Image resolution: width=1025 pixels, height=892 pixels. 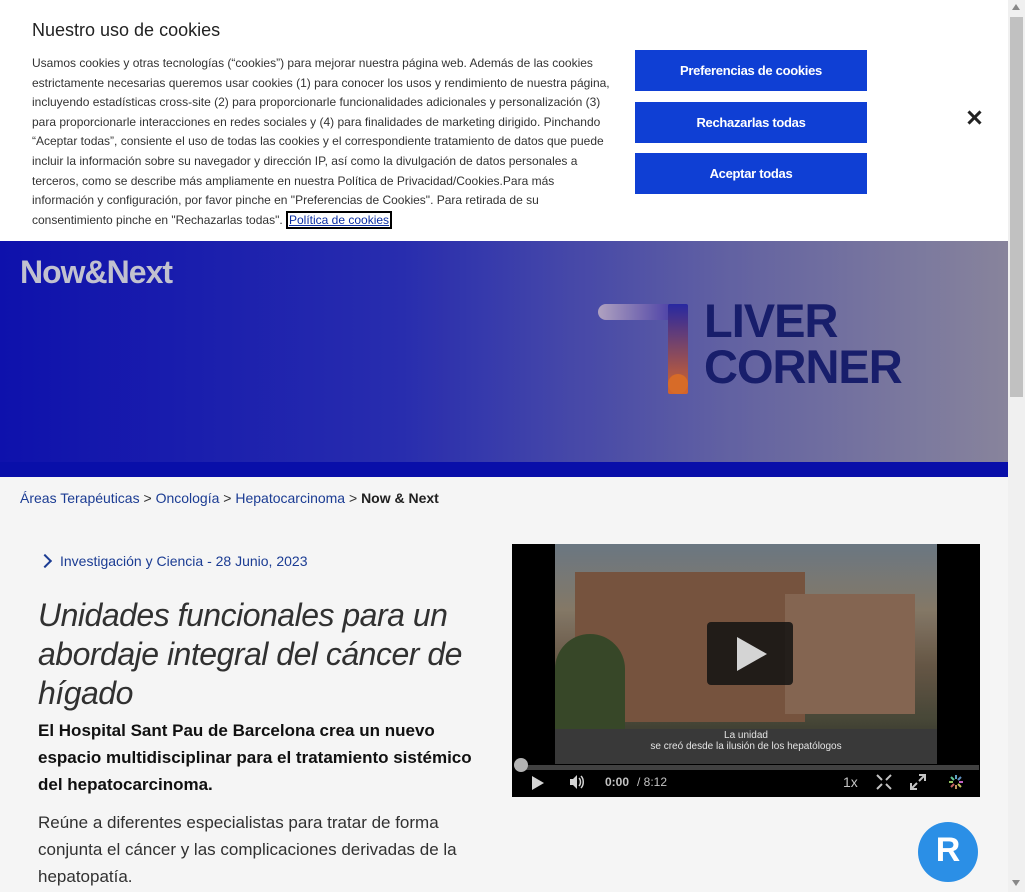 I want to click on scroll-down-arrow-icon, so click(x=1016, y=883).